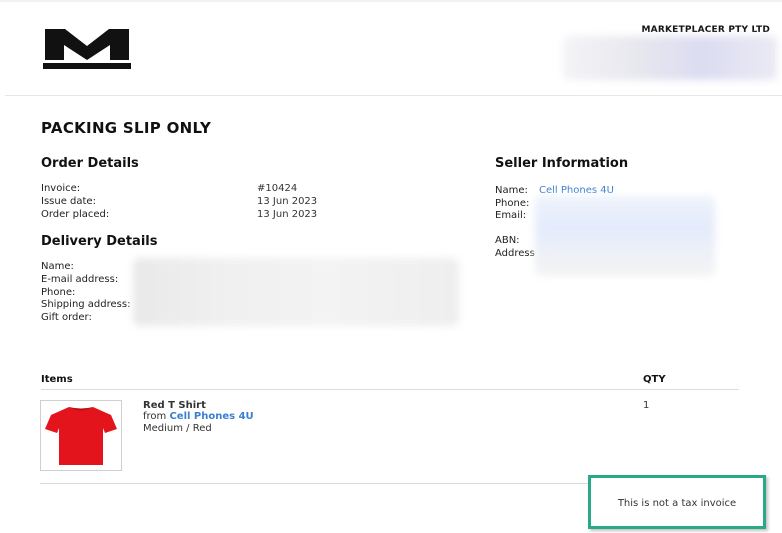 This screenshot has width=782, height=533. Describe the element at coordinates (512, 203) in the screenshot. I see `seller-phone-label: Phone:` at that location.